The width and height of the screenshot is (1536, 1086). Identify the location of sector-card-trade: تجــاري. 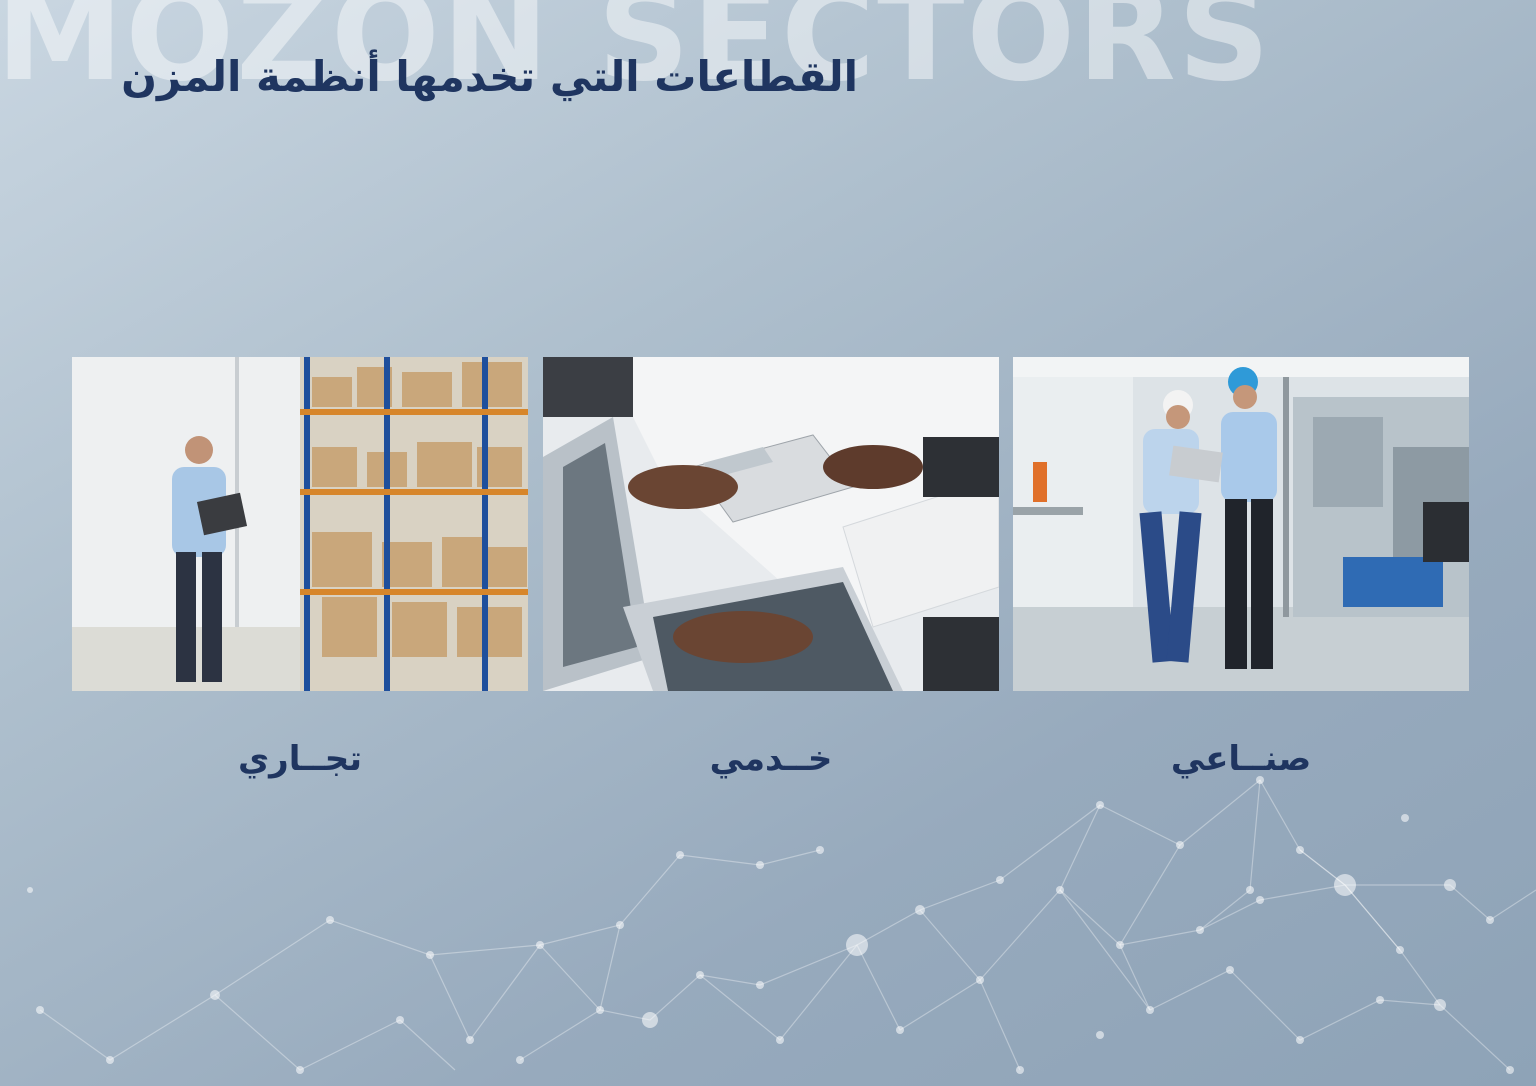
(300, 568).